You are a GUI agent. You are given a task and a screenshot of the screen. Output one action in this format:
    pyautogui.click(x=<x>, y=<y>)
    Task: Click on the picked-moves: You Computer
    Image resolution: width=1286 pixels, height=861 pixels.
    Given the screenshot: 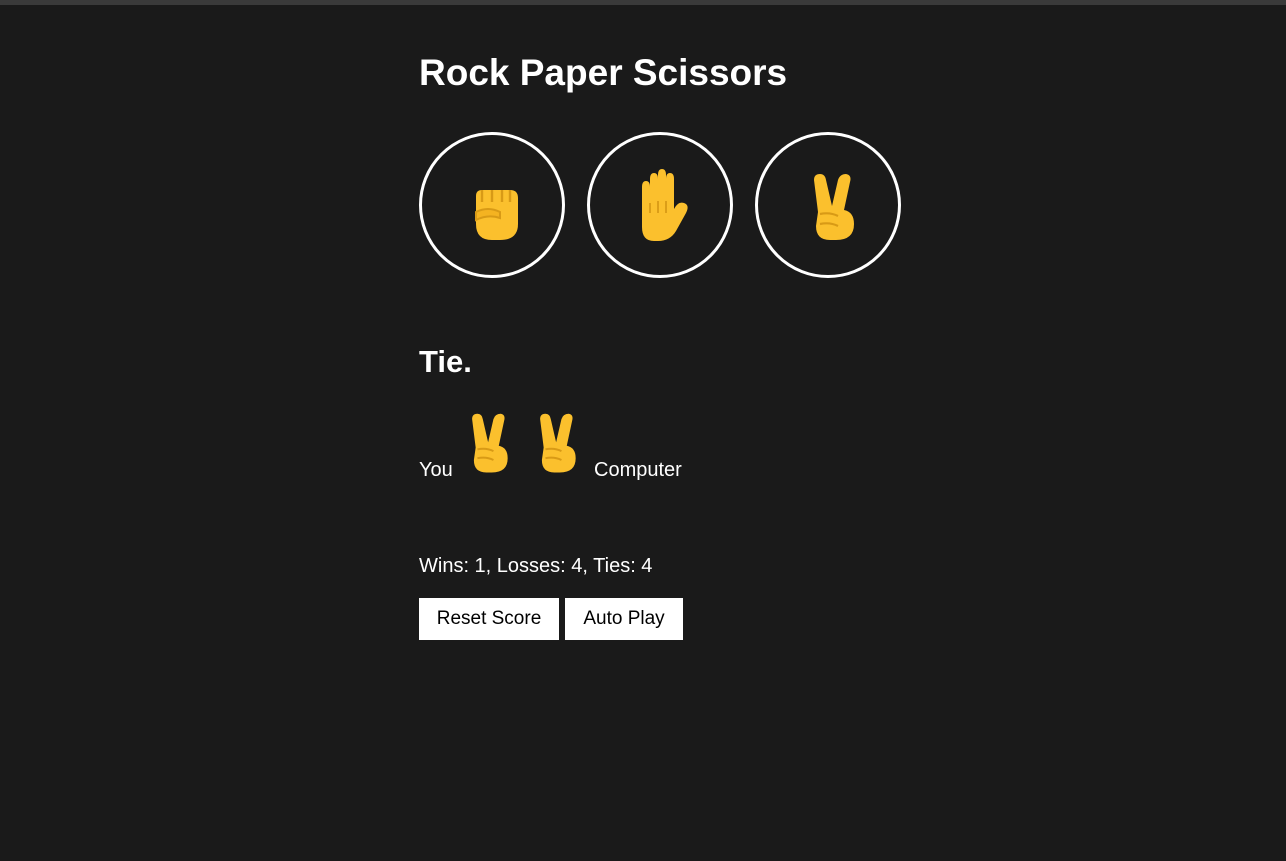 What is the action you would take?
    pyautogui.click(x=619, y=446)
    